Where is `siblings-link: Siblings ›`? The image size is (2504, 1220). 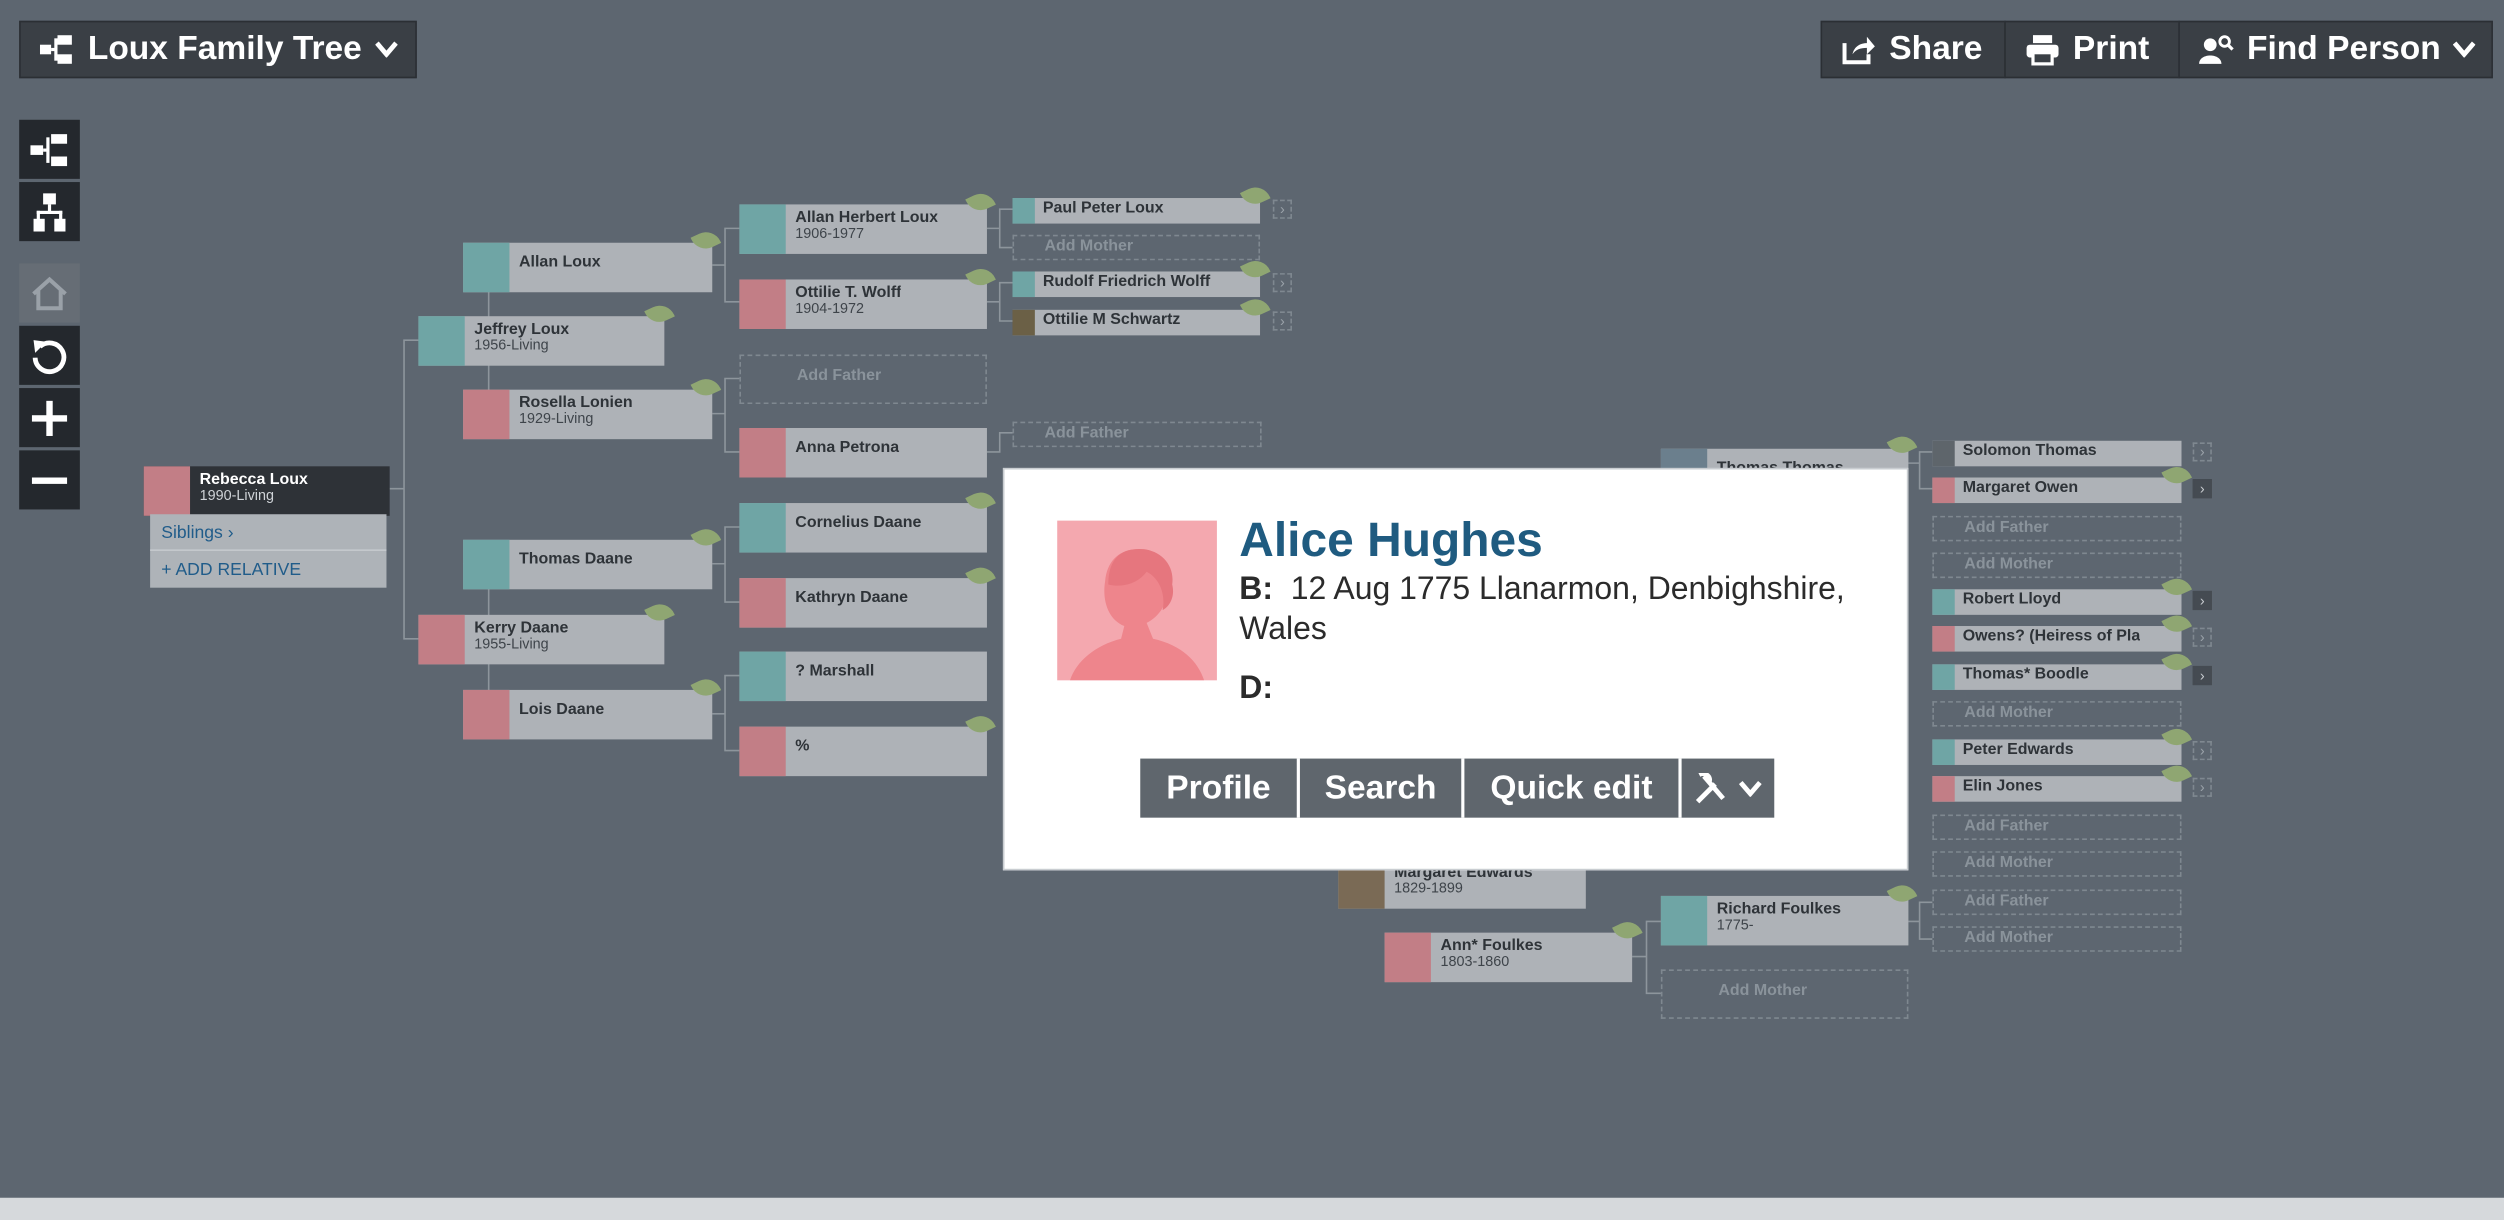
siblings-link: Siblings › is located at coordinates (197, 533).